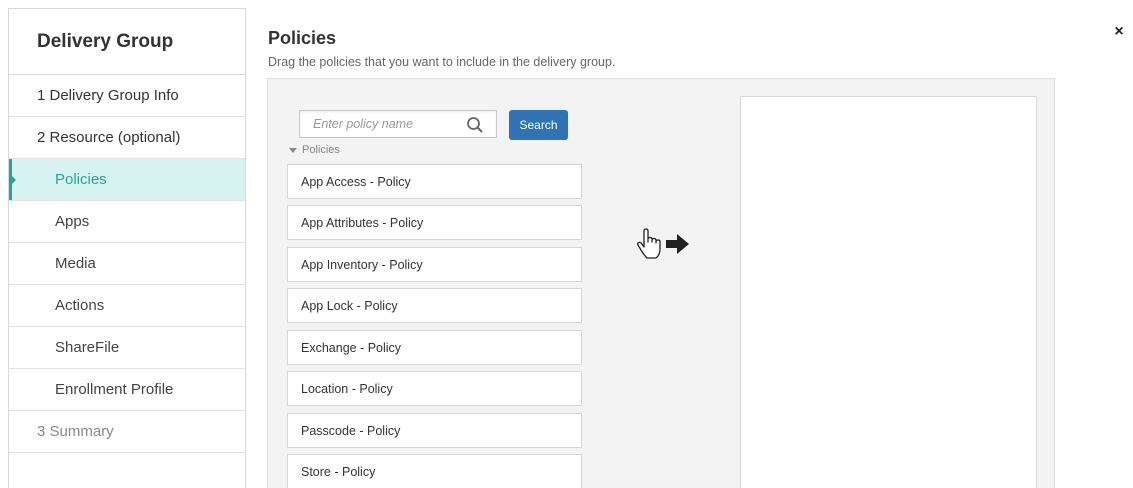  What do you see at coordinates (1119, 32) in the screenshot?
I see `close-icon: ×` at bounding box center [1119, 32].